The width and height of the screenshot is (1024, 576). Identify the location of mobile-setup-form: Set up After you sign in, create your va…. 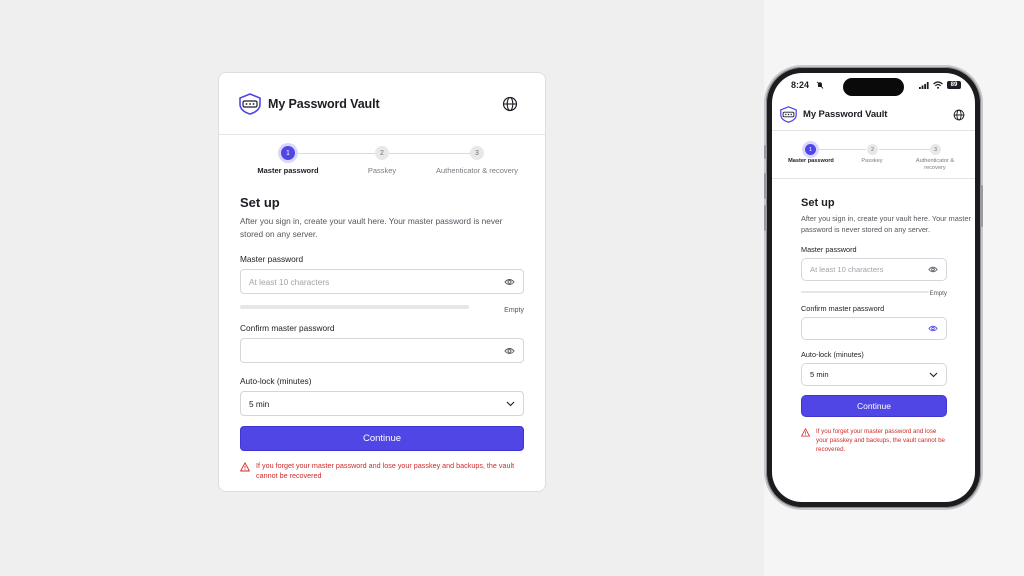
(875, 318).